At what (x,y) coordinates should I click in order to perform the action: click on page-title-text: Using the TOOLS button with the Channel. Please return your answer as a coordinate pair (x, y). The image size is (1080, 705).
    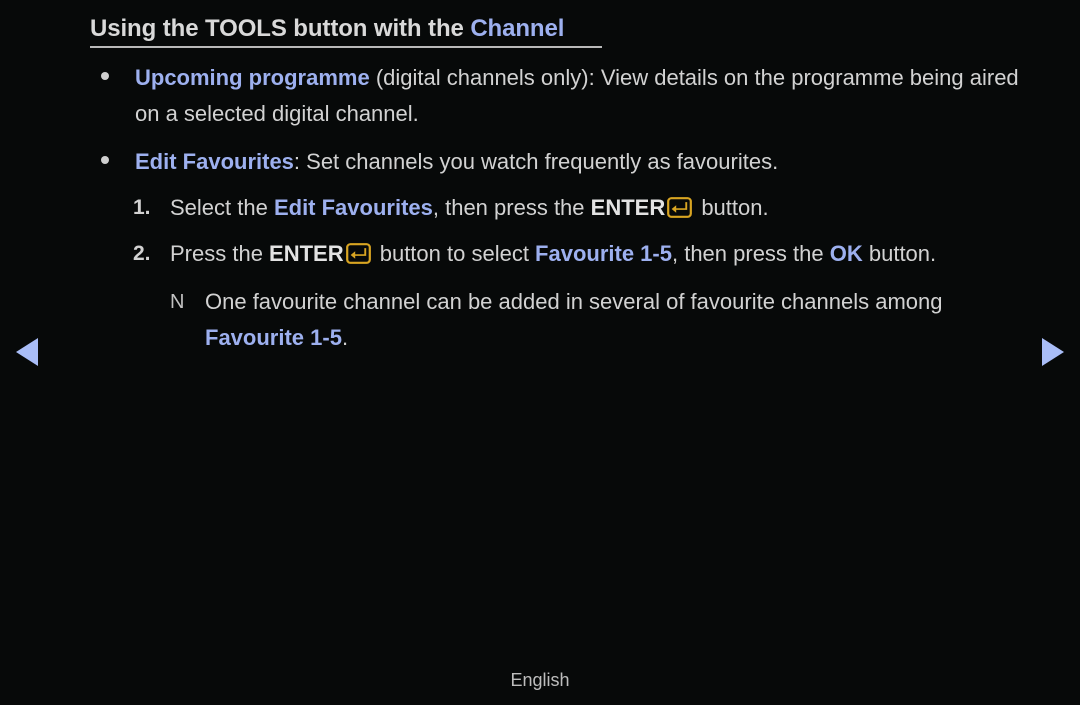
    Looking at the image, I should click on (346, 28).